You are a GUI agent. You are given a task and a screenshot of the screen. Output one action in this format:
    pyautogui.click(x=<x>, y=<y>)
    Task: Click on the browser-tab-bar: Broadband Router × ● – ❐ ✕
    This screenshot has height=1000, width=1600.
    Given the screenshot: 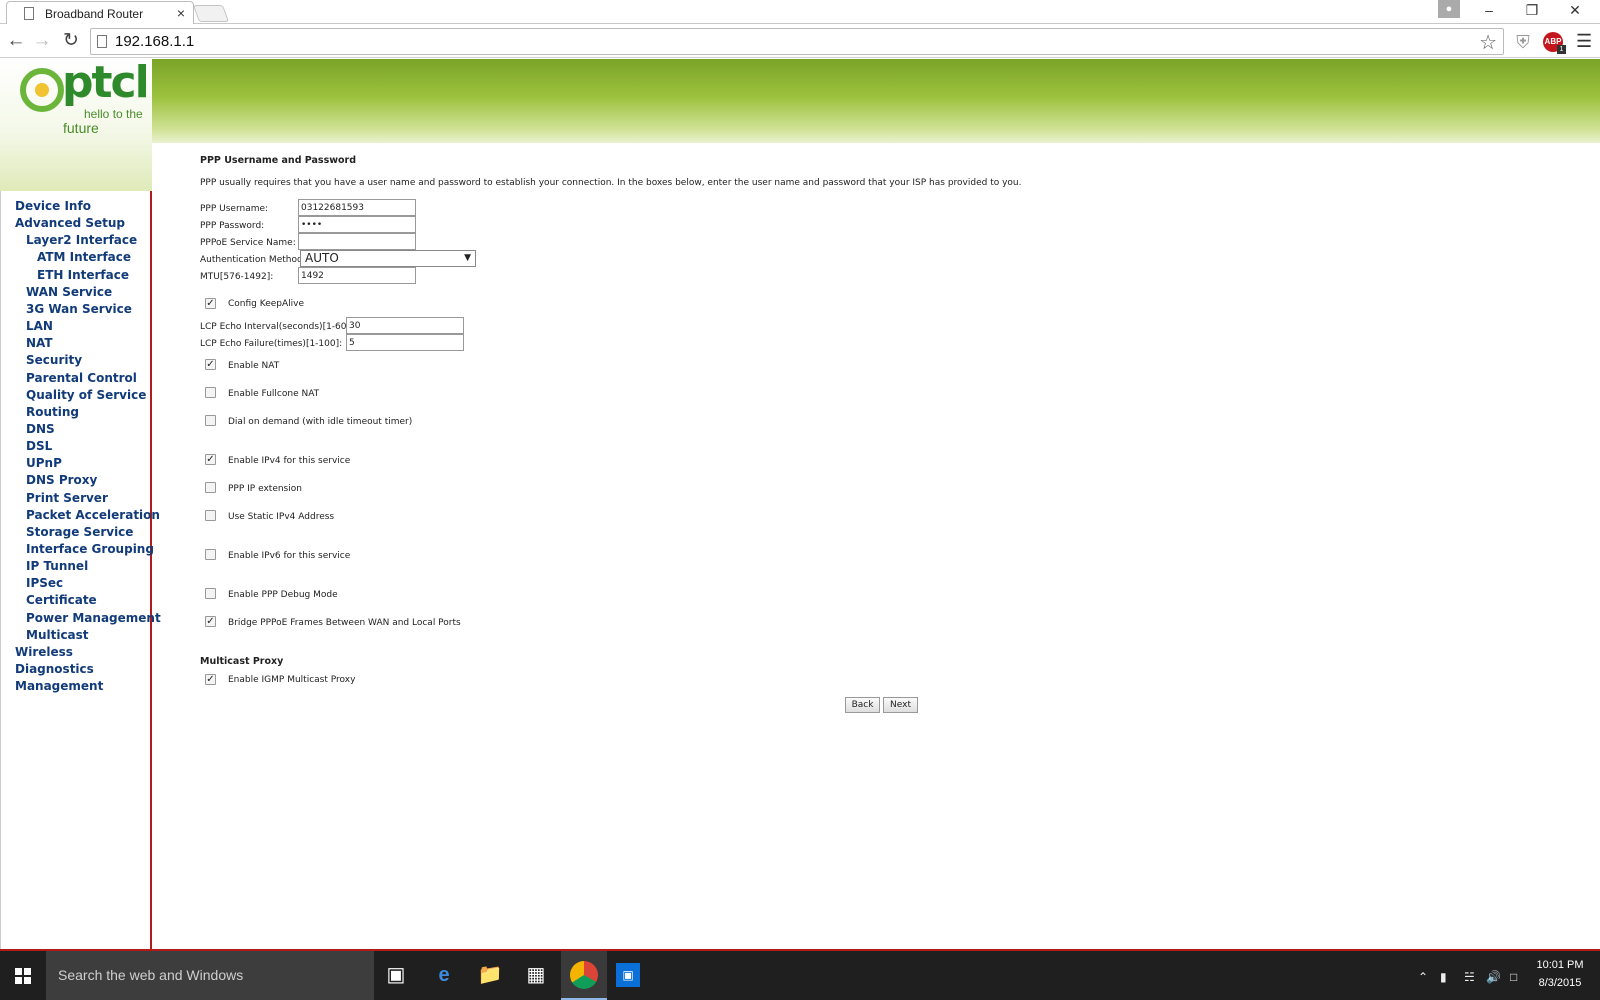 What is the action you would take?
    pyautogui.click(x=800, y=12)
    